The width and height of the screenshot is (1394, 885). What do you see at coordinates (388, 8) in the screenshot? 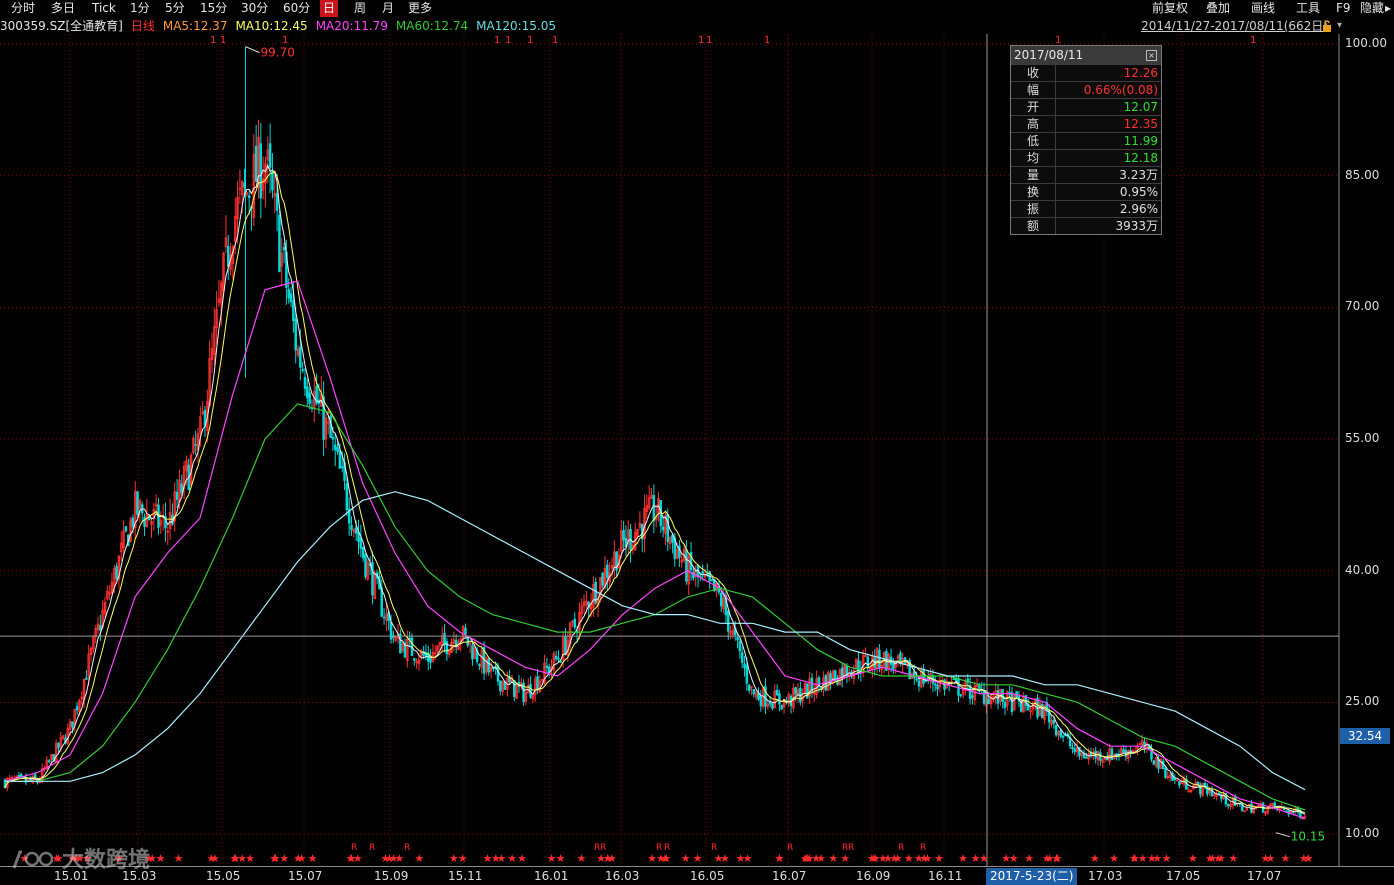
I see `period-tab-10: 月` at bounding box center [388, 8].